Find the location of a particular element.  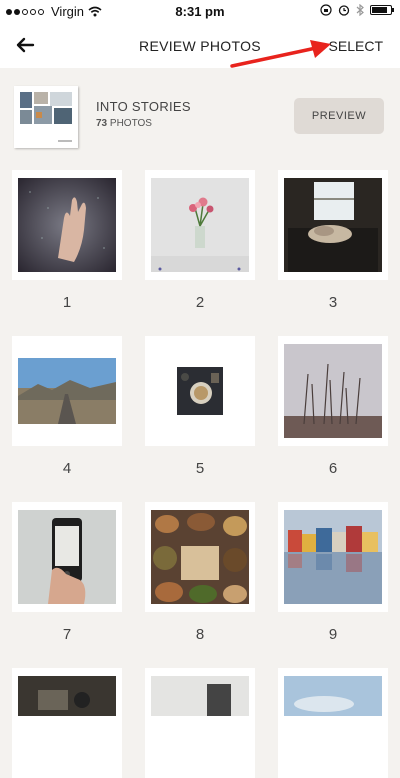

photo-number-6: 6 is located at coordinates (333, 468).